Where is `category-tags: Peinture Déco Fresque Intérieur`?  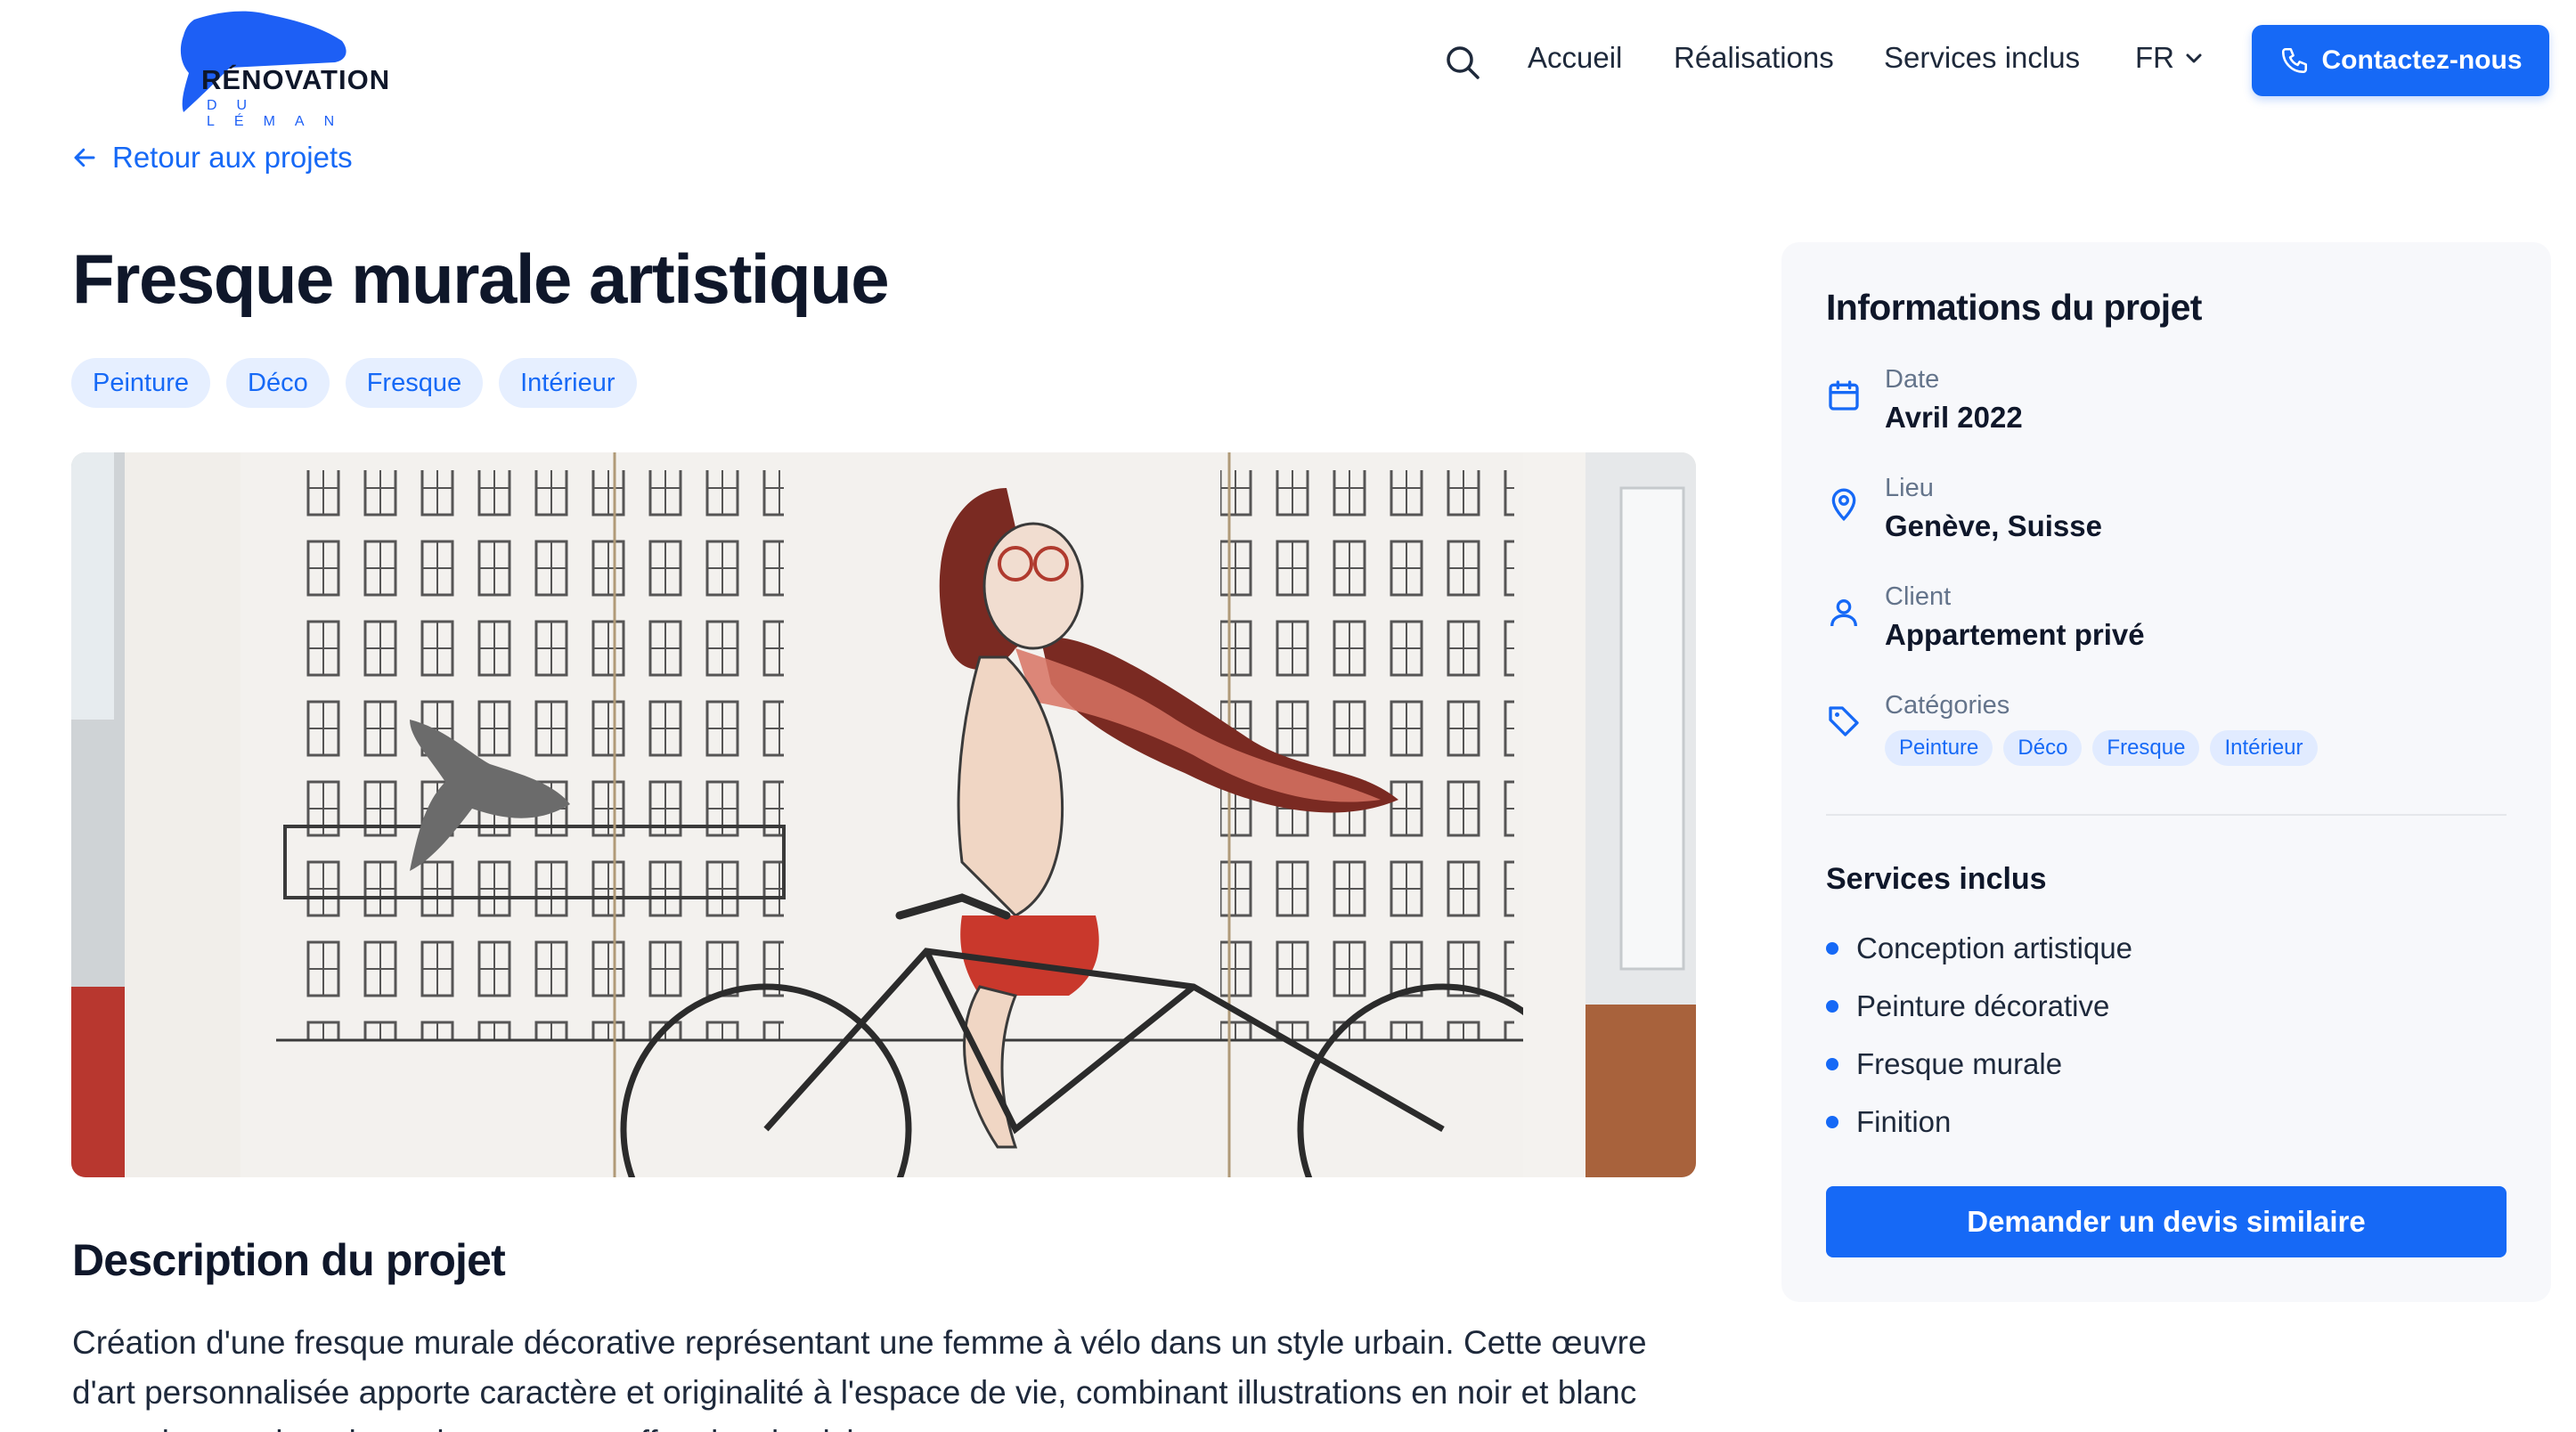 category-tags: Peinture Déco Fresque Intérieur is located at coordinates (2101, 748).